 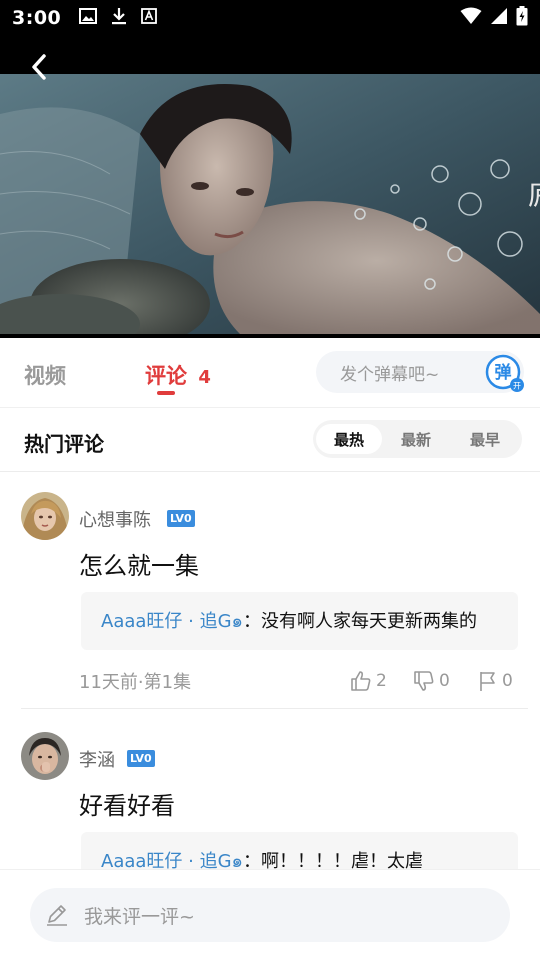 I want to click on comment-username: 心想事陈, so click(x=115, y=519).